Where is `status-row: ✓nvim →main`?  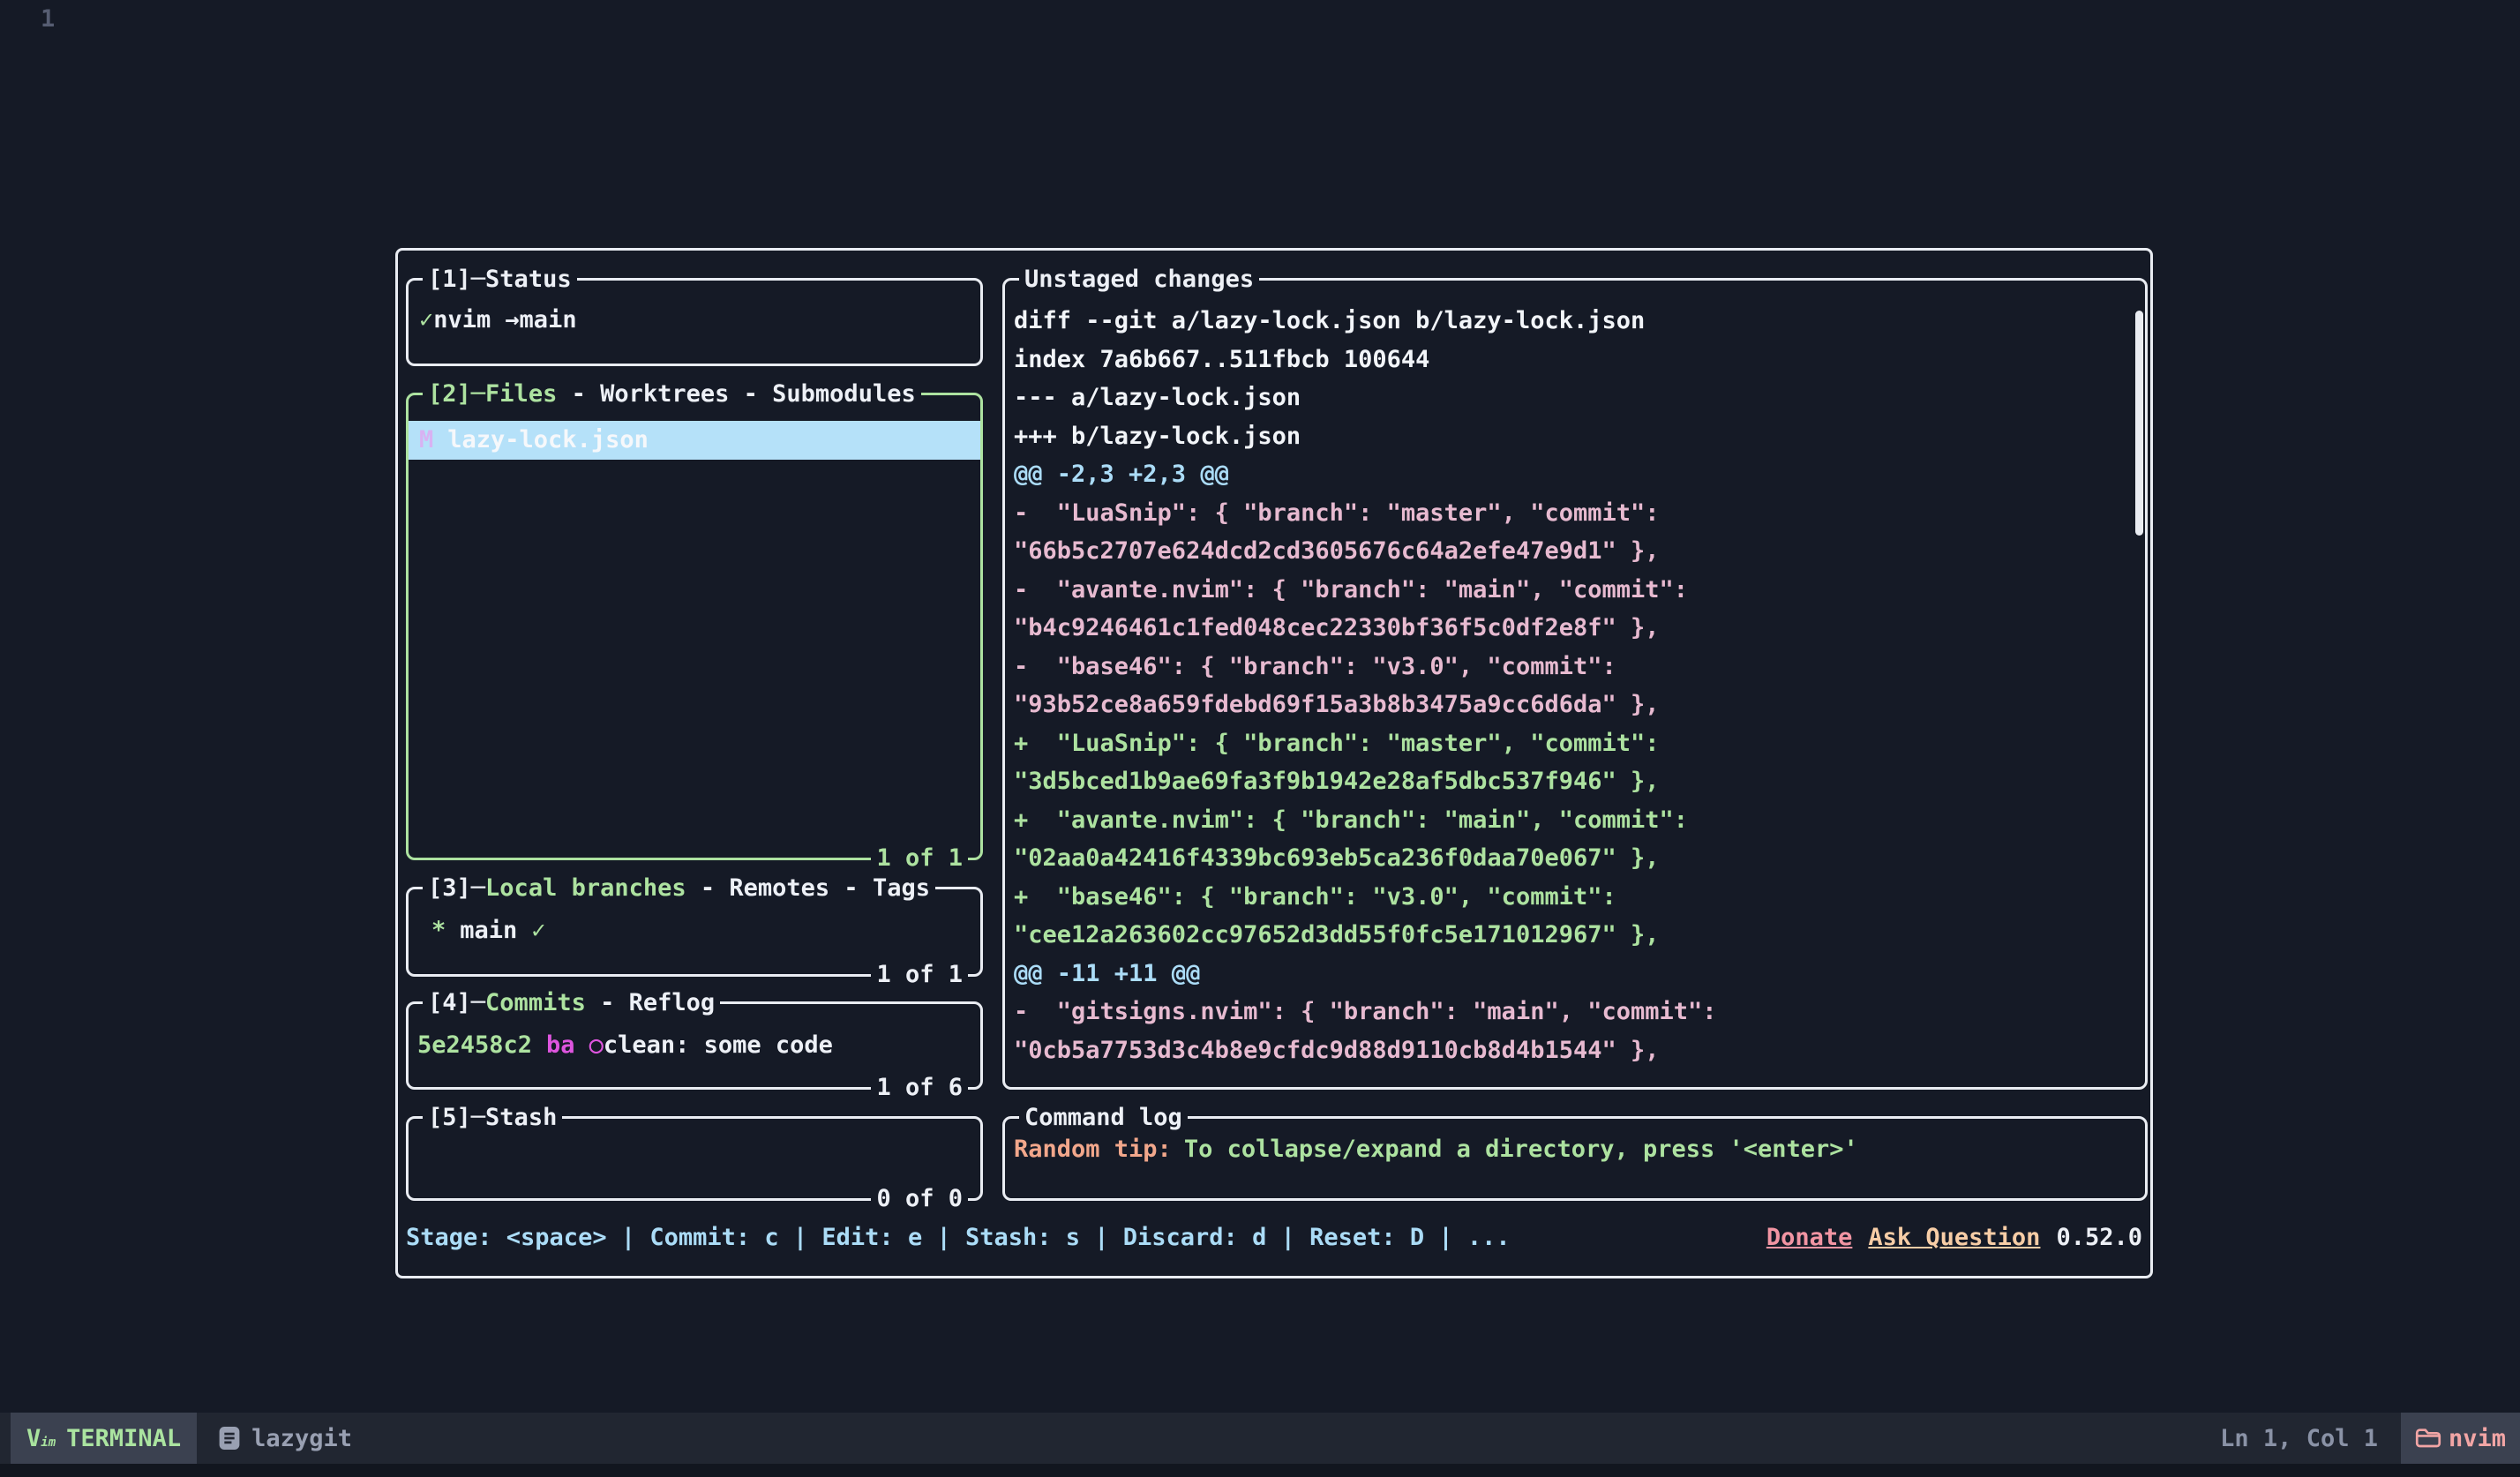
status-row: ✓nvim →main is located at coordinates (694, 320).